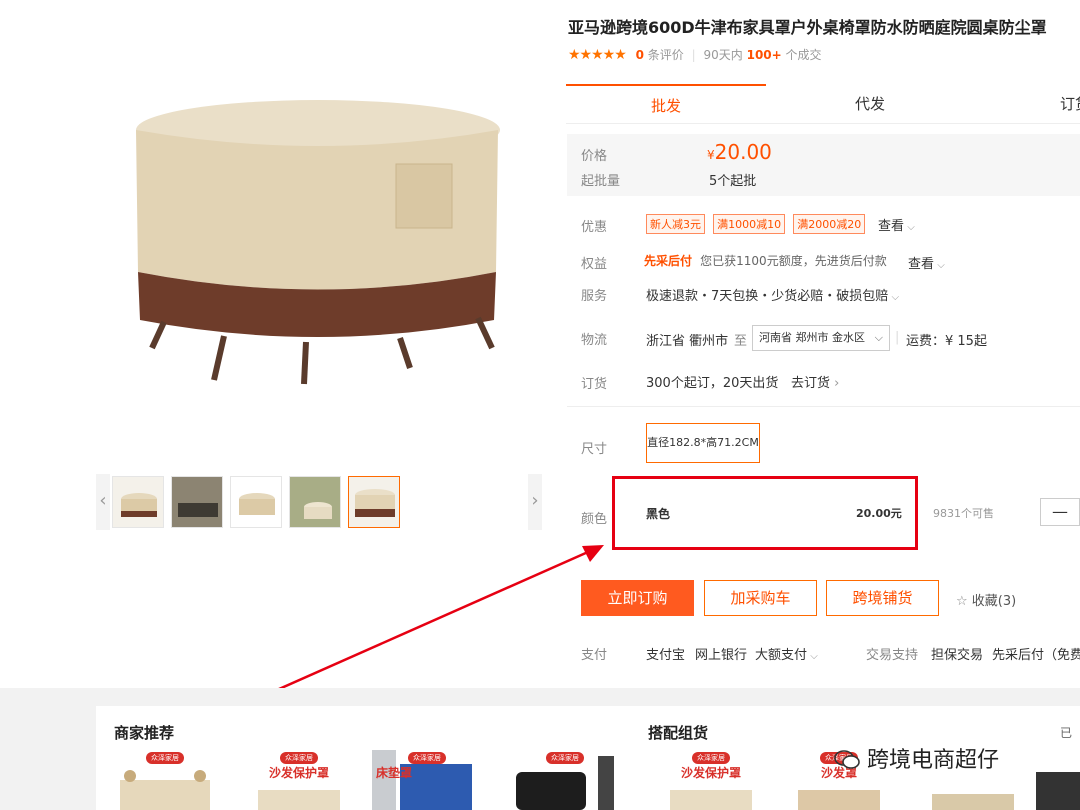  Describe the element at coordinates (882, 598) in the screenshot. I see `cross-border-button: 跨境铺货` at that location.